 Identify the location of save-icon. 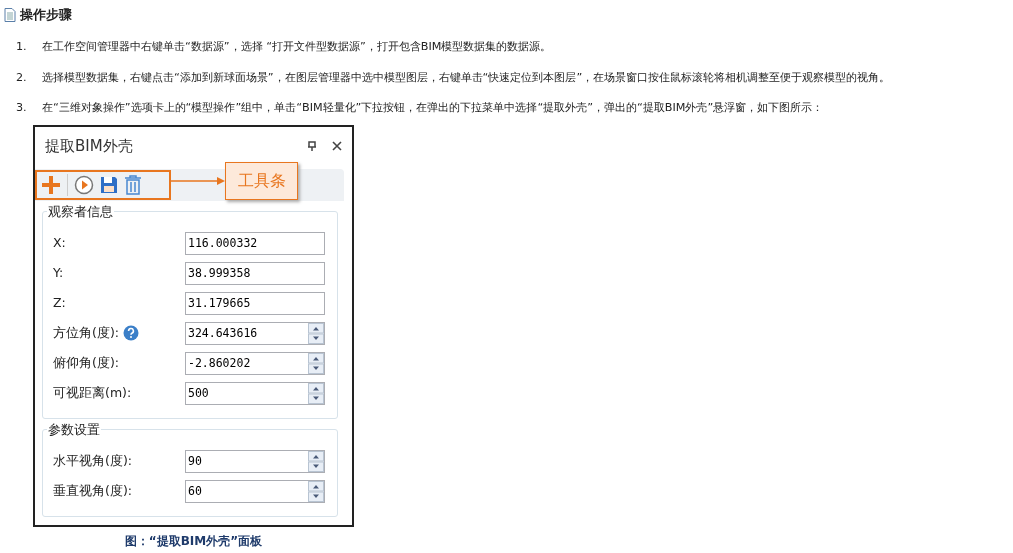
(109, 185).